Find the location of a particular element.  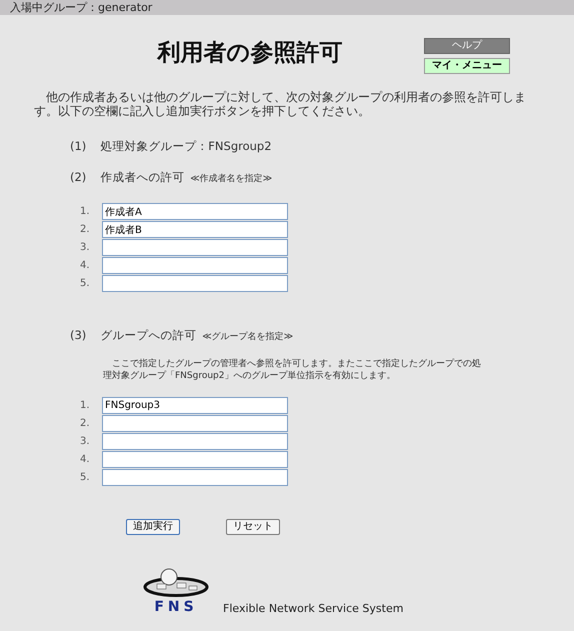

reset-button: リセット is located at coordinates (253, 527).